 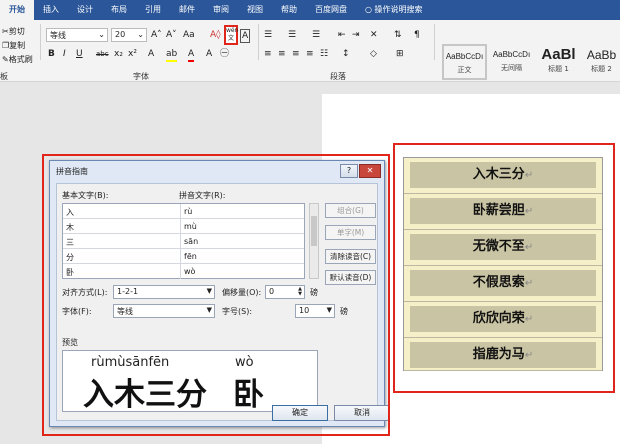 What do you see at coordinates (118, 54) in the screenshot?
I see `subscript-icon: x₂` at bounding box center [118, 54].